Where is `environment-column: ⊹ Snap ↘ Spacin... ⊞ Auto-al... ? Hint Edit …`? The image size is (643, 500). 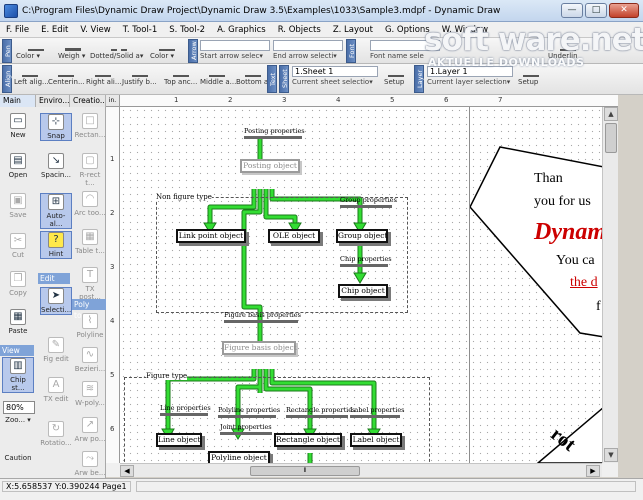
environment-column: ⊹ Snap ↘ Spacin... ⊞ Auto-al... ? Hint Edit … is located at coordinates (55, 292).